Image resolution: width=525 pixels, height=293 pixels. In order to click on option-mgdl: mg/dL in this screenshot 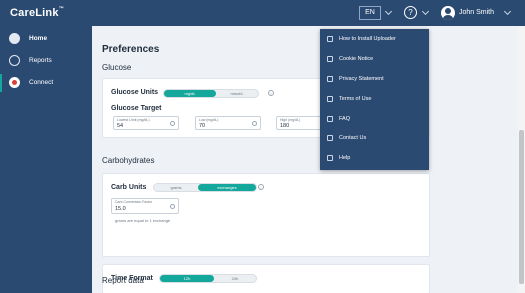, I will do `click(190, 93)`.